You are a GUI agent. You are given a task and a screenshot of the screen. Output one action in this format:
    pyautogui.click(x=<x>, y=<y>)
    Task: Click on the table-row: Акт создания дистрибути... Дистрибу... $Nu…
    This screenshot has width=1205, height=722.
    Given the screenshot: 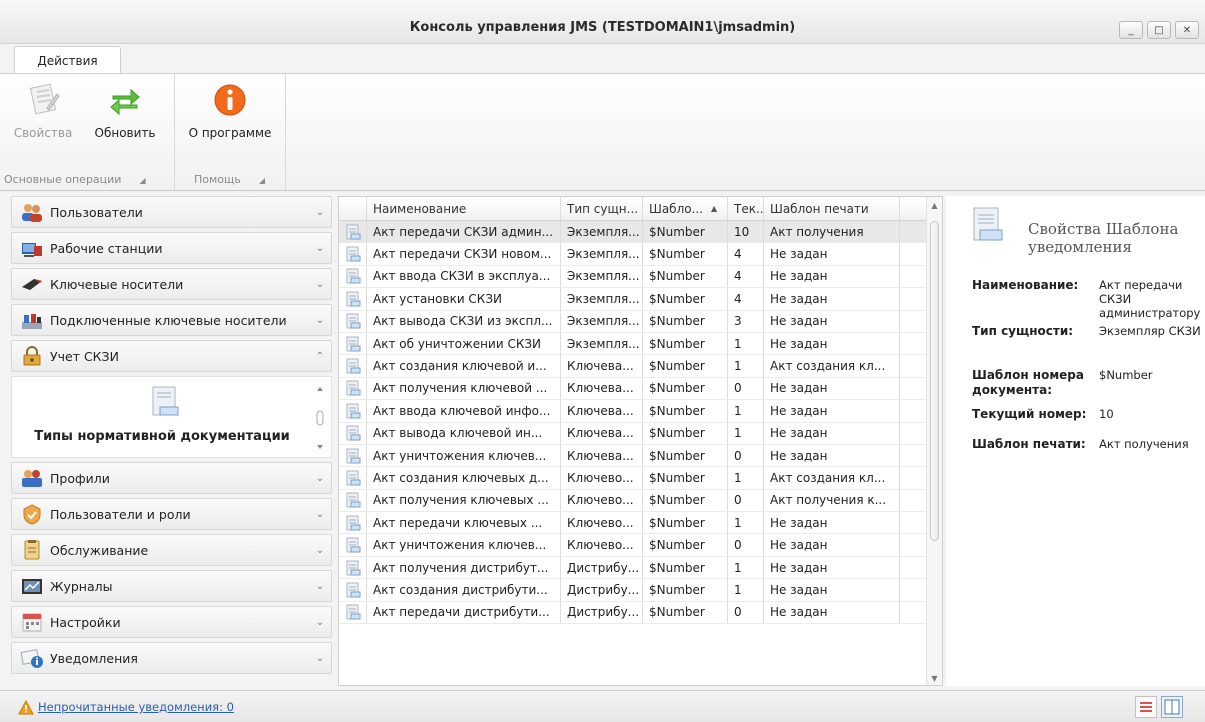 What is the action you would take?
    pyautogui.click(x=640, y=590)
    